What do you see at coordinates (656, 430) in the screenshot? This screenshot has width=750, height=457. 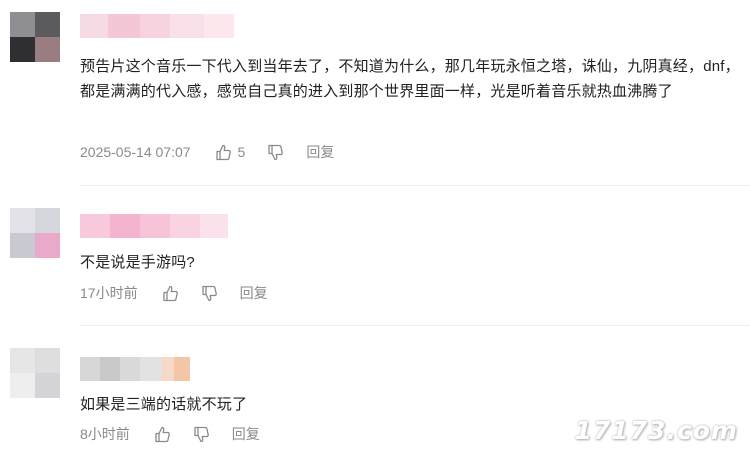 I see `watermark-logo: 17173.com` at bounding box center [656, 430].